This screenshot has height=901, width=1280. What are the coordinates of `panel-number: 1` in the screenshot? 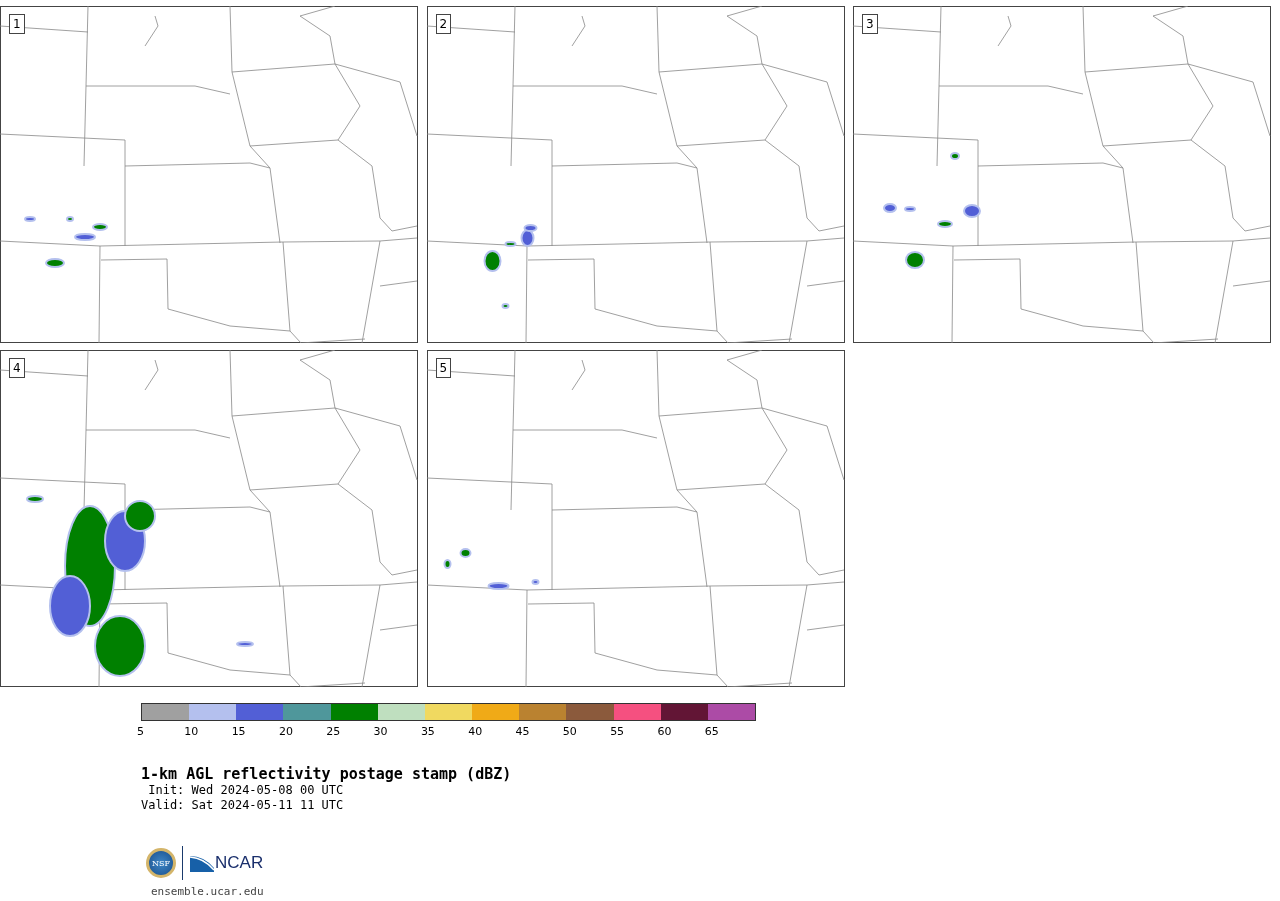 It's located at (17, 24).